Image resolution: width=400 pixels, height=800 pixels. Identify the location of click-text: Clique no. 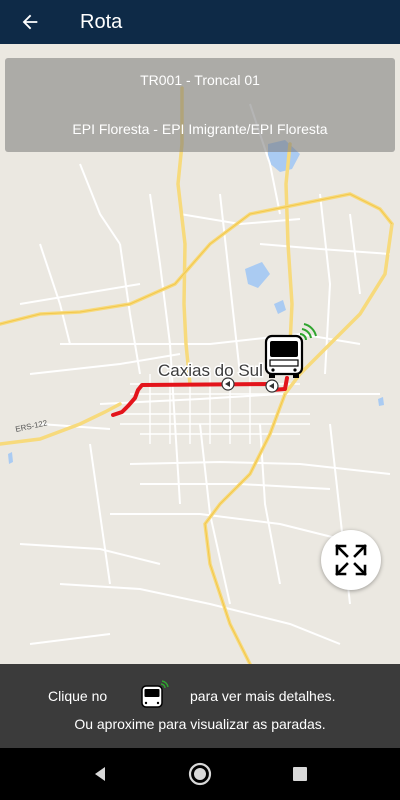
(78, 696).